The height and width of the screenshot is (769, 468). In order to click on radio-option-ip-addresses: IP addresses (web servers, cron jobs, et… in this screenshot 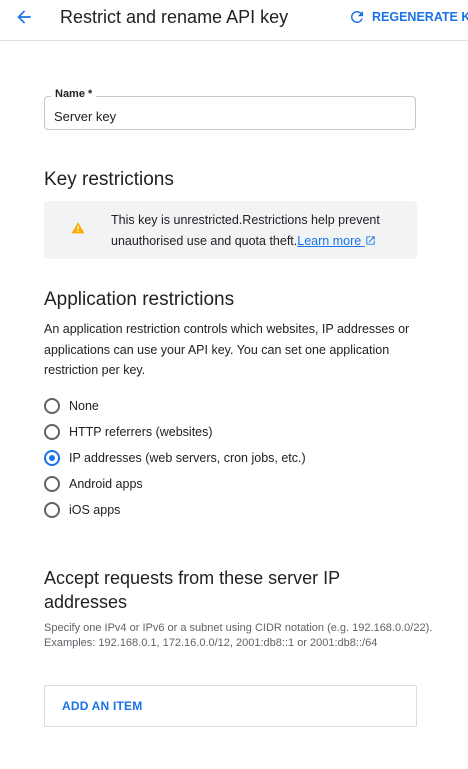, I will do `click(175, 458)`.